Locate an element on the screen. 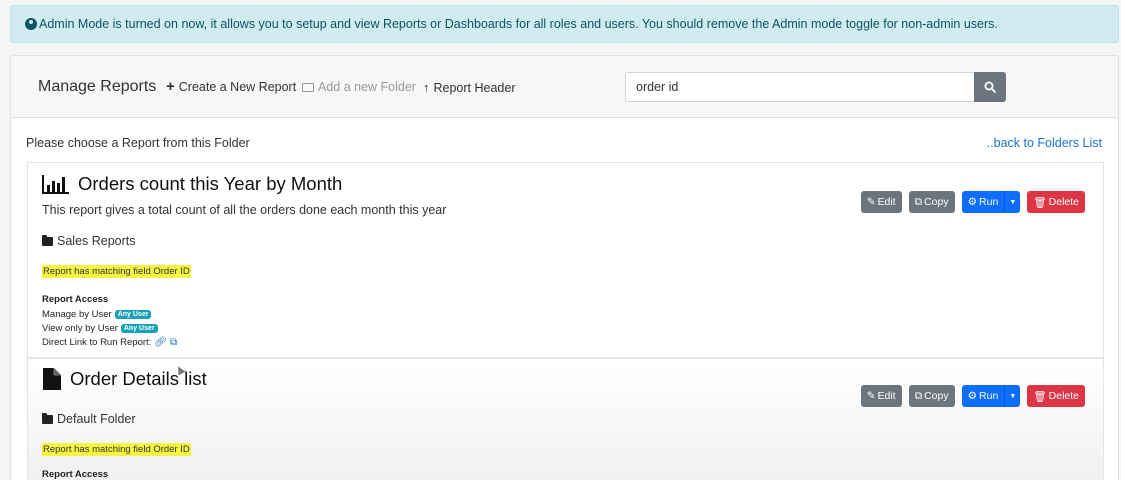 The height and width of the screenshot is (480, 1121). report-header-label: Report Header is located at coordinates (474, 87).